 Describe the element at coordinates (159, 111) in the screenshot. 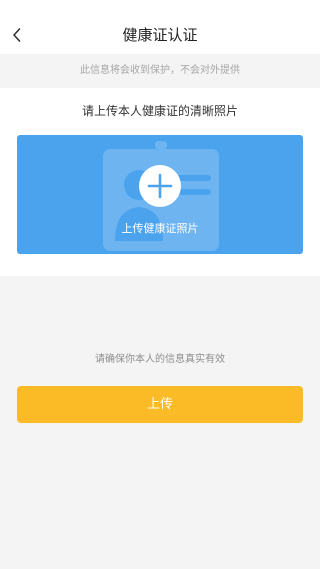

I see `upload-heading: 请上传本人健康证的清晰照片` at that location.